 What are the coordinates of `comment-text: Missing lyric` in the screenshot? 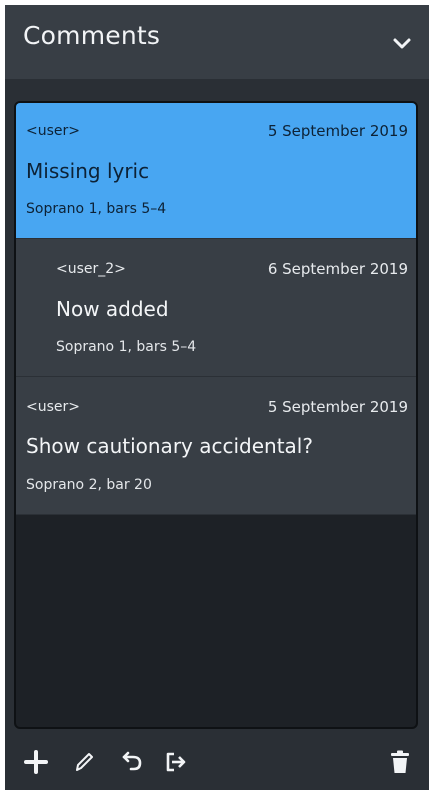 It's located at (88, 171).